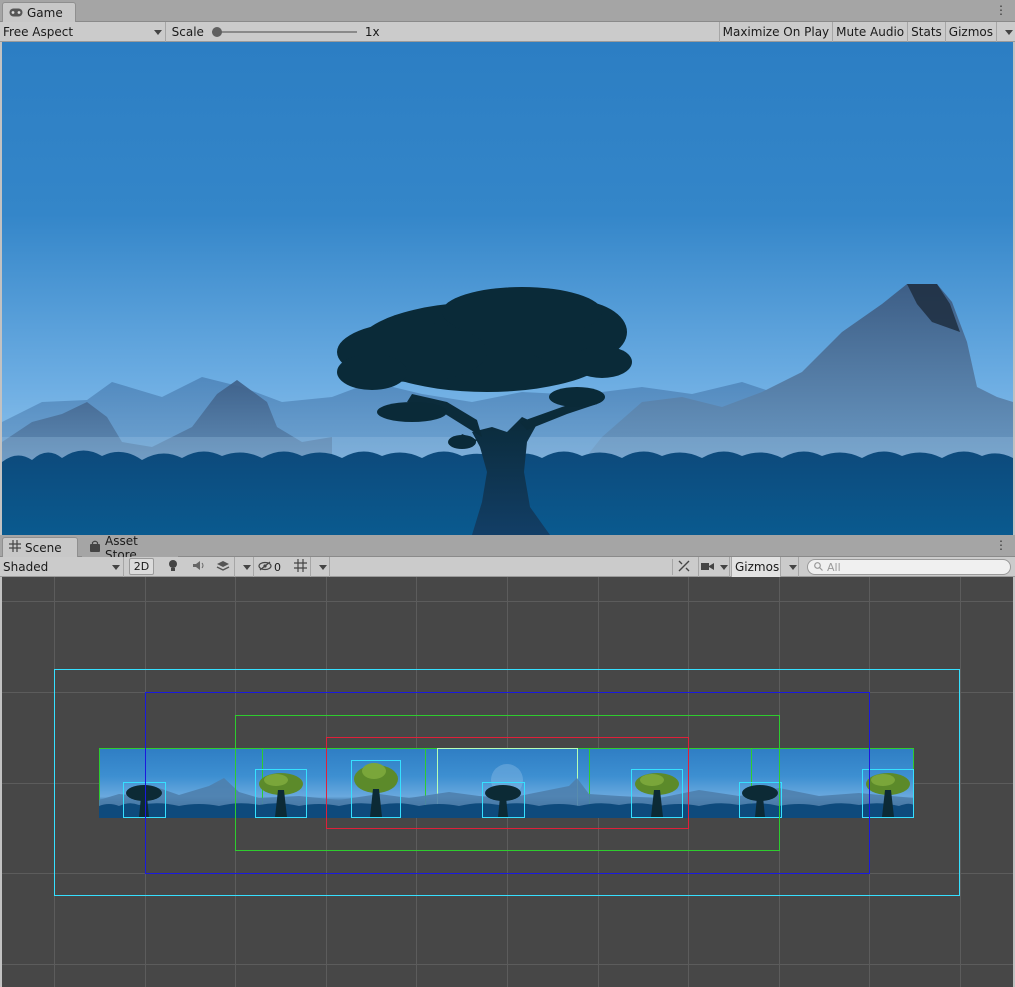  Describe the element at coordinates (1001, 545) in the screenshot. I see `scene-kebab-menu-icon: ⋮` at that location.